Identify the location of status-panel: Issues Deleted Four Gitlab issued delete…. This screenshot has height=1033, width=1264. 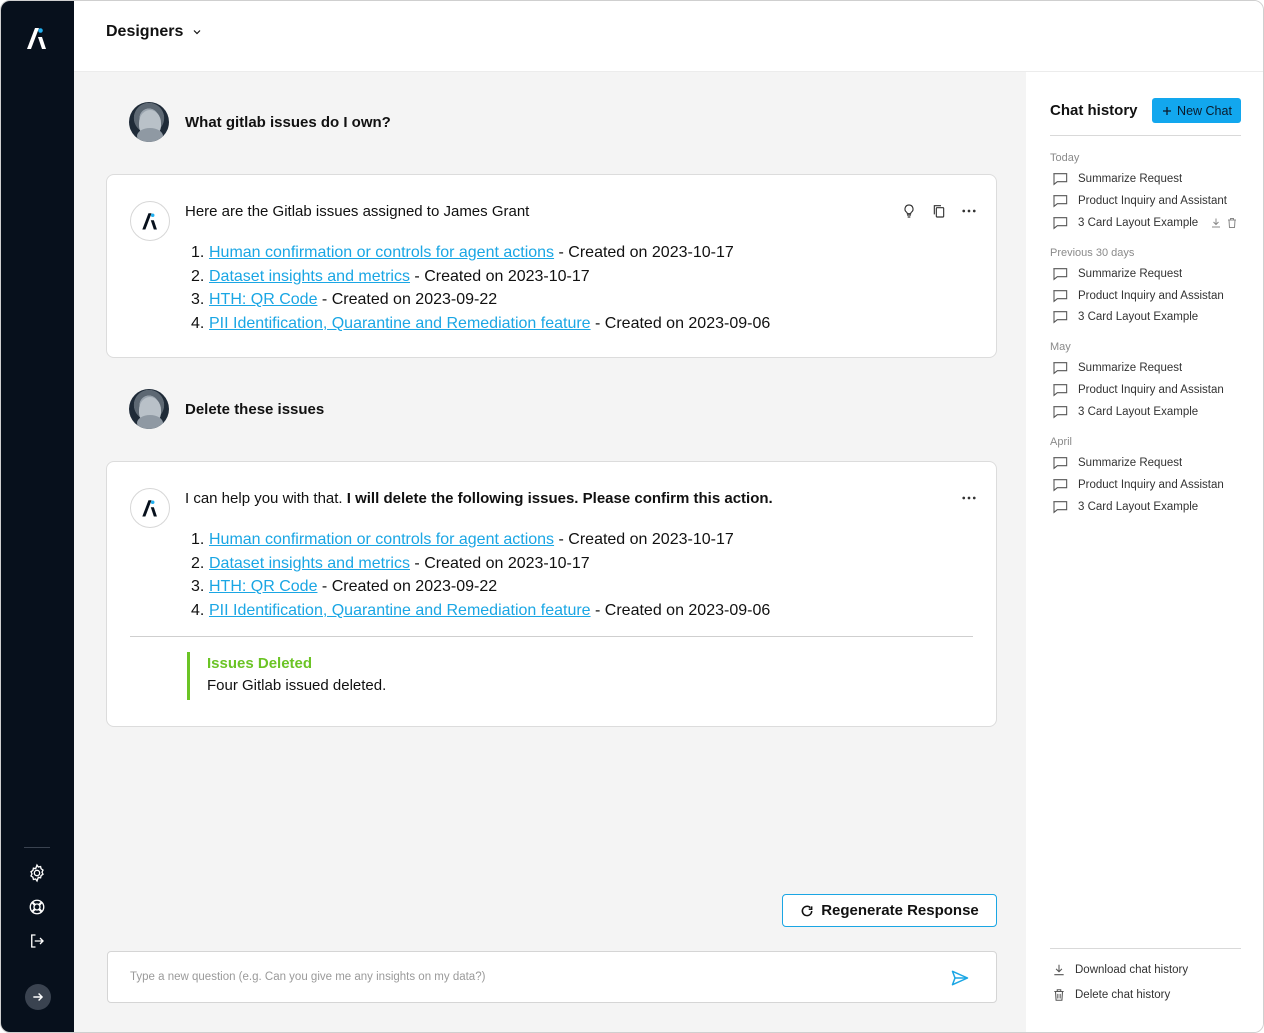
(286, 676).